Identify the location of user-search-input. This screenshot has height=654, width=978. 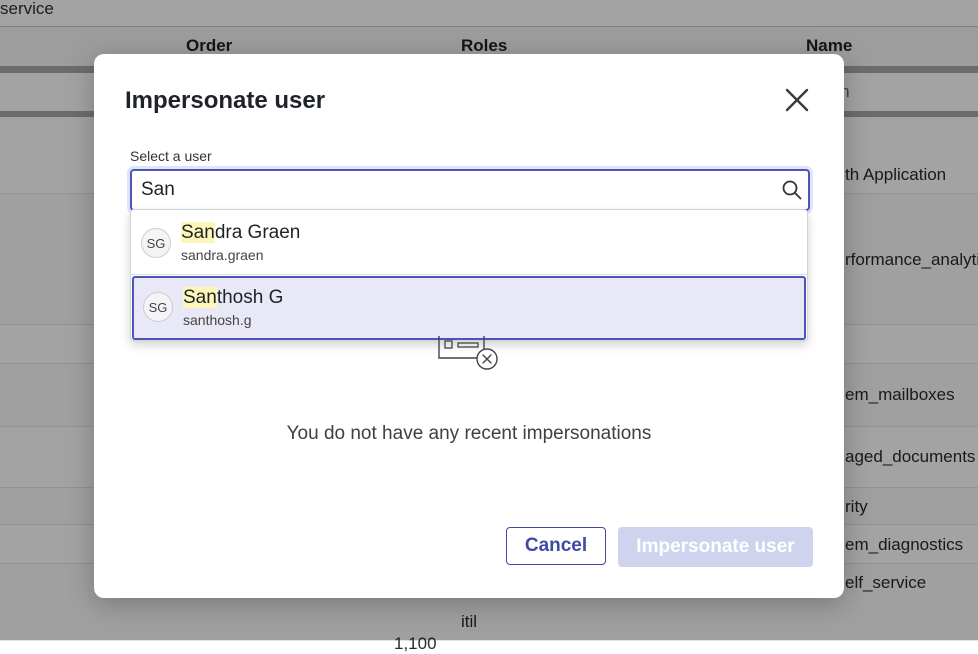
(451, 190).